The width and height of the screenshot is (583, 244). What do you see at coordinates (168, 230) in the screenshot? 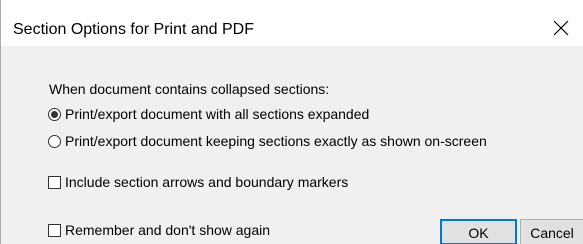
I see `remember-label: Remember and don't show again` at bounding box center [168, 230].